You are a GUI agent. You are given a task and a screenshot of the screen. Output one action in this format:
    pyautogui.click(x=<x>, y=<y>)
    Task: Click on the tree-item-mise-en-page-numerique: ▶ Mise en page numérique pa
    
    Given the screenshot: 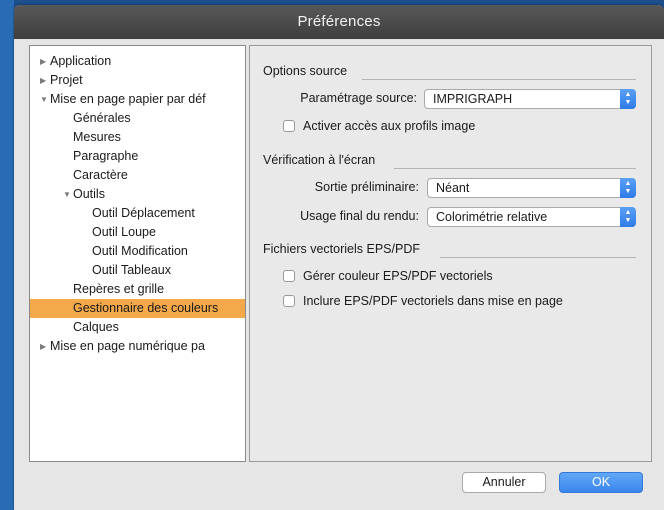 What is the action you would take?
    pyautogui.click(x=137, y=346)
    